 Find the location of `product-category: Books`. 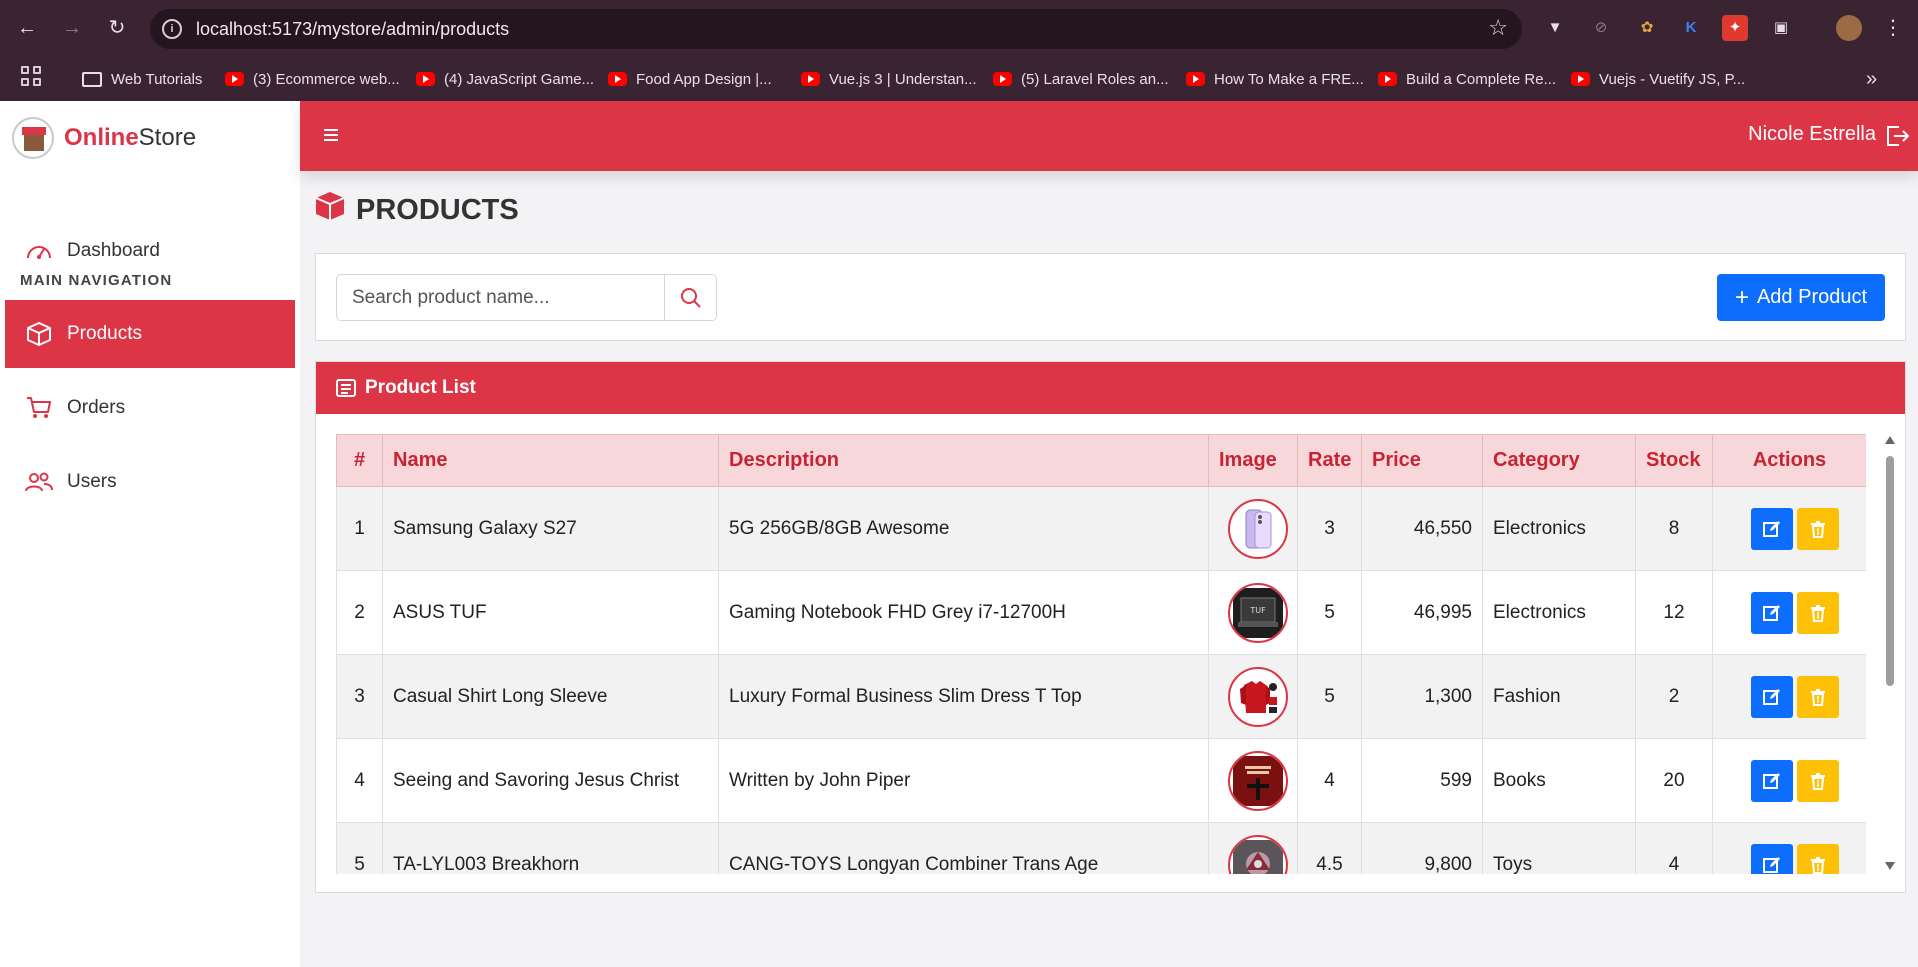

product-category: Books is located at coordinates (1559, 780).